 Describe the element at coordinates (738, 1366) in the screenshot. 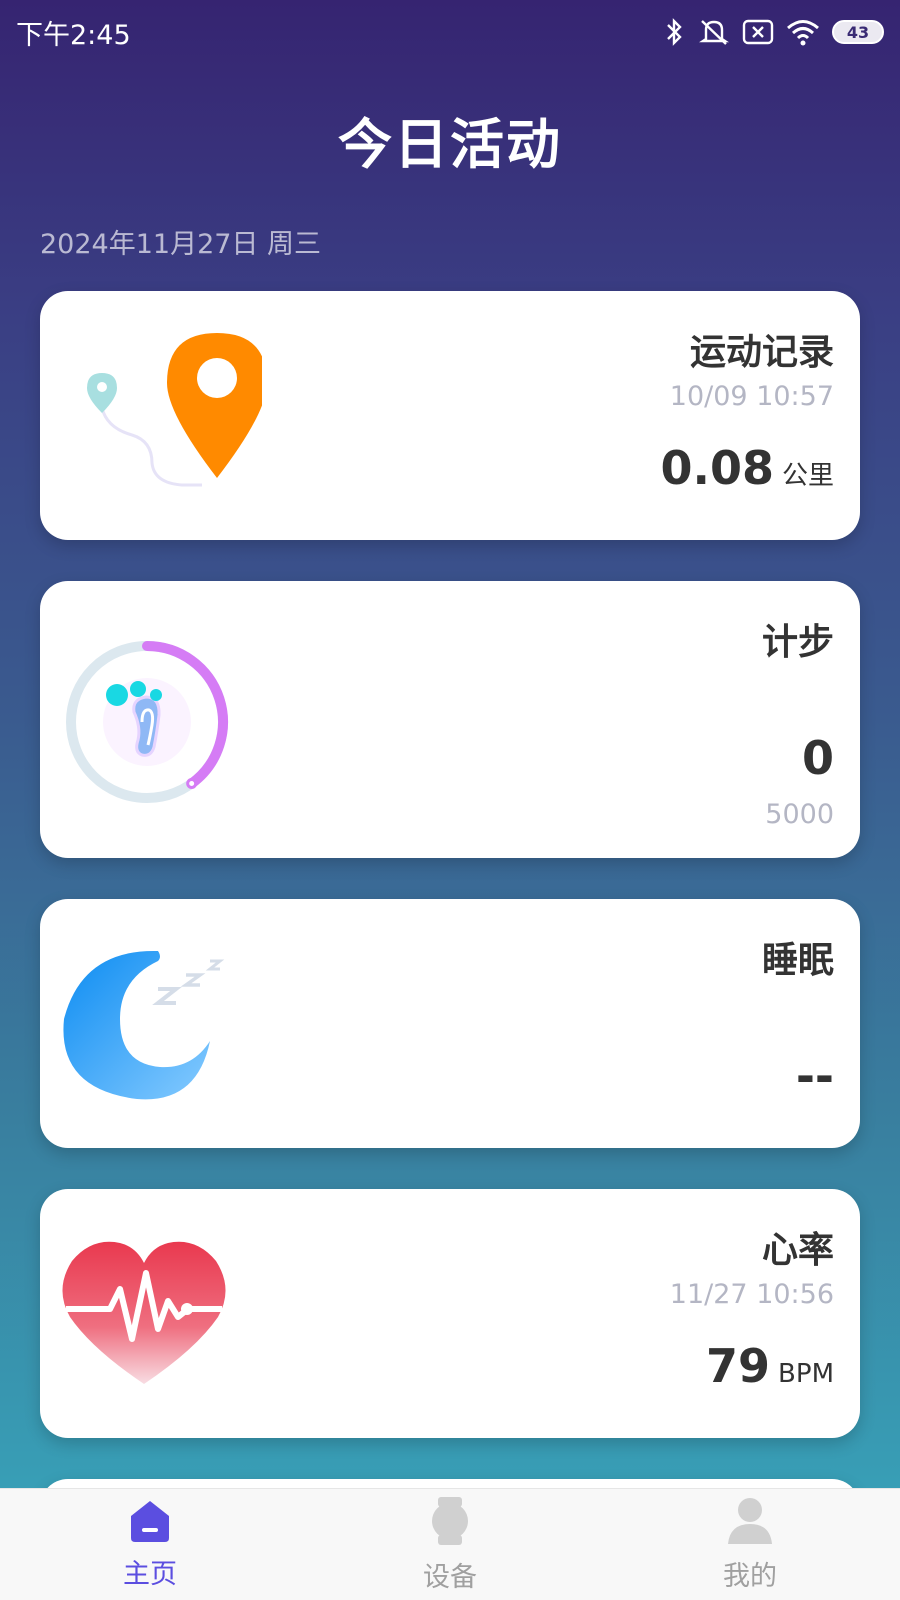

I see `heart-rate-value: 79` at that location.